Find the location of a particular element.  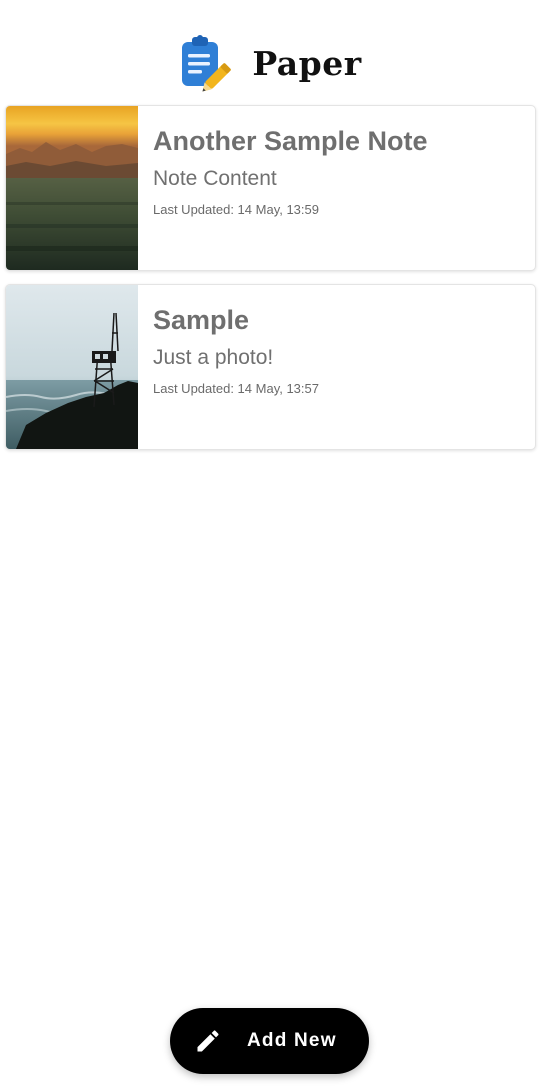

note-title: Another Sample Note is located at coordinates (290, 141).